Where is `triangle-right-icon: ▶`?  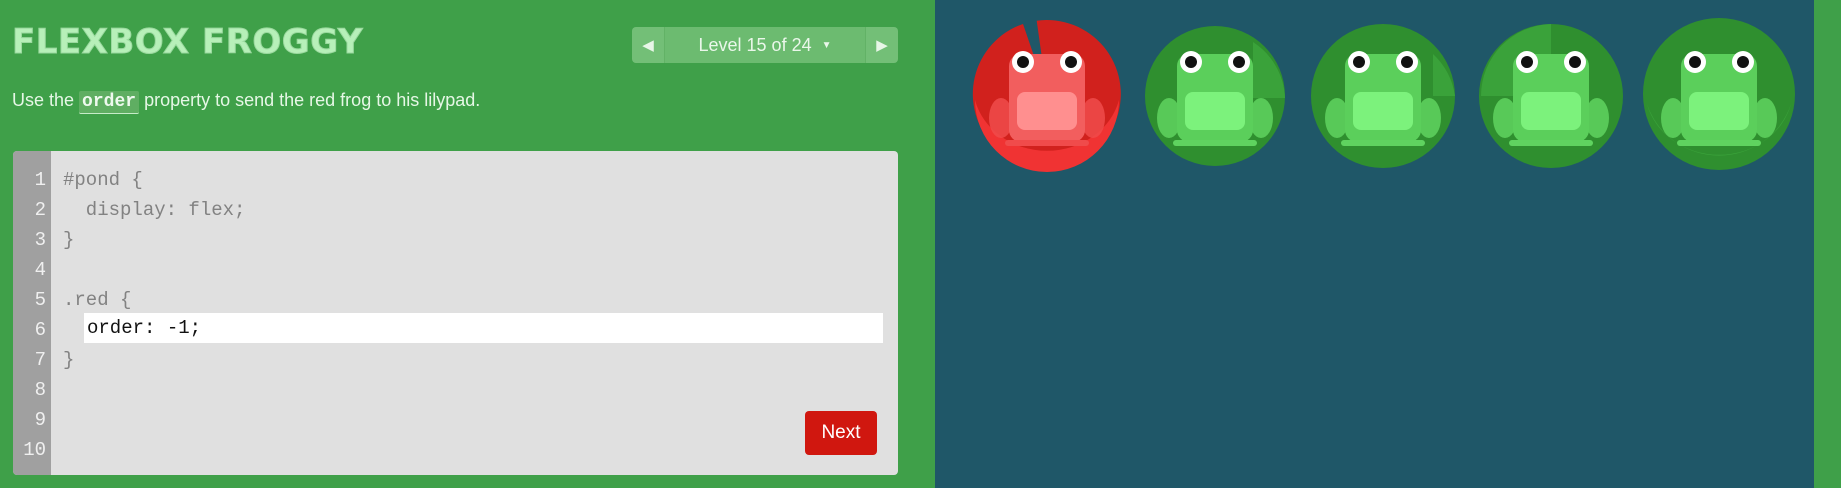
triangle-right-icon: ▶ is located at coordinates (882, 45).